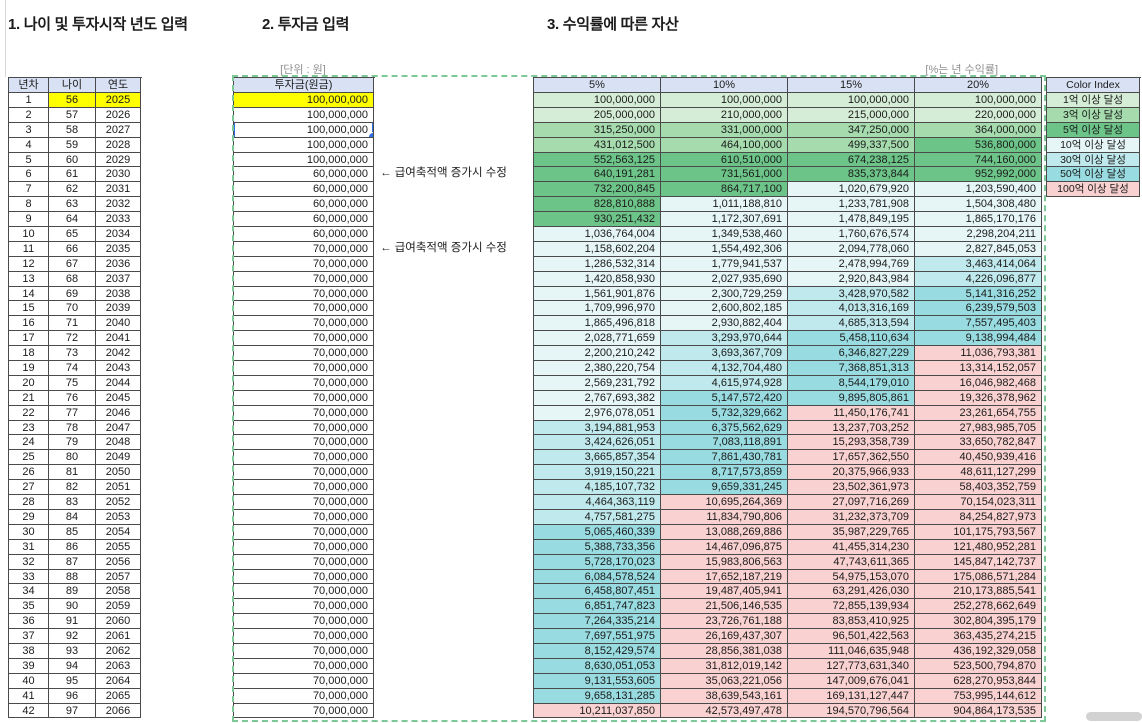  What do you see at coordinates (724, 324) in the screenshot?
I see `cell: 2,930,882,404` at bounding box center [724, 324].